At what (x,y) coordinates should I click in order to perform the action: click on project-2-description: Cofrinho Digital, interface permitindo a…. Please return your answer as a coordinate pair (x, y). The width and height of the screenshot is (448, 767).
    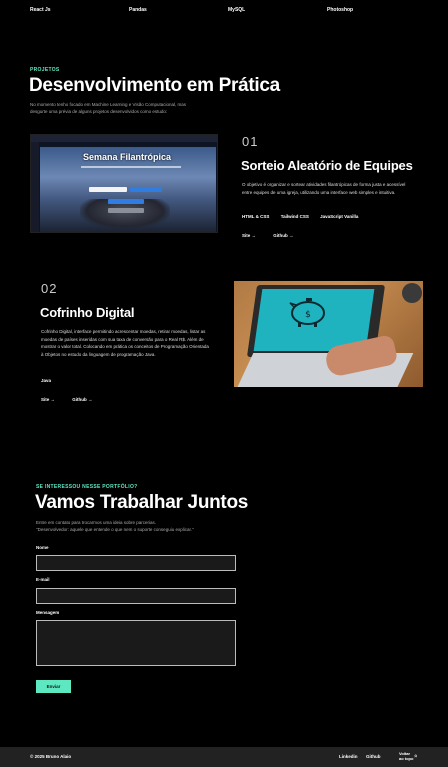
    Looking at the image, I should click on (125, 343).